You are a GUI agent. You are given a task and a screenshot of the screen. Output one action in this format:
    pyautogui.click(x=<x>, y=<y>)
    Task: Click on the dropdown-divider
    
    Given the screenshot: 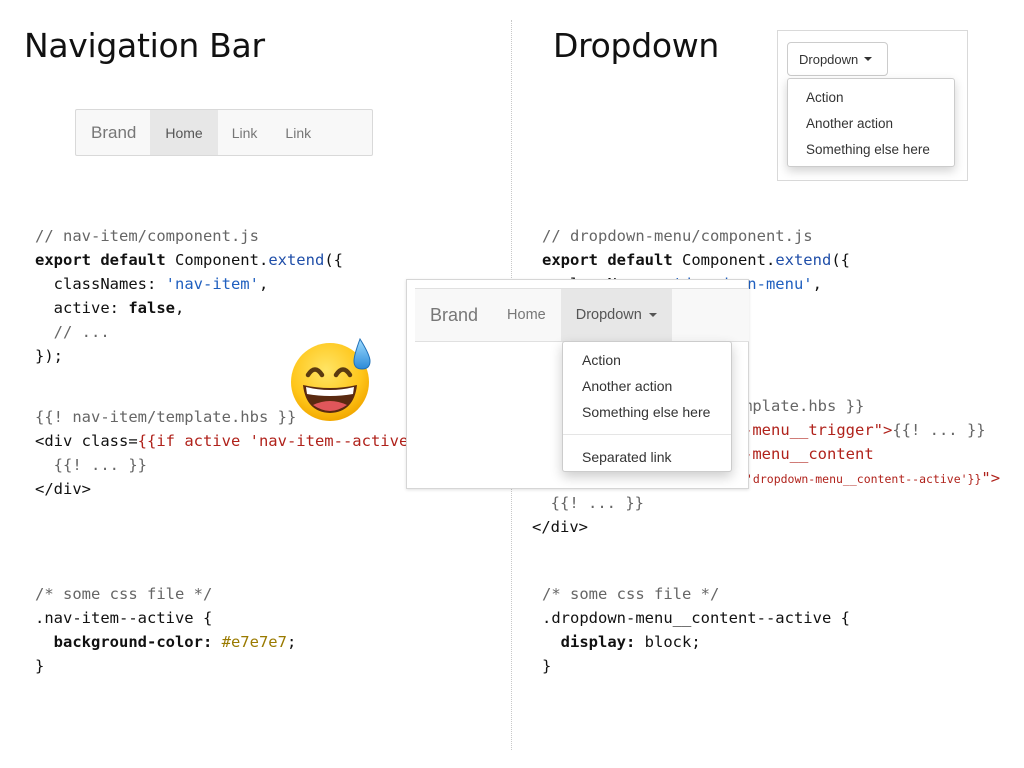 What is the action you would take?
    pyautogui.click(x=647, y=434)
    